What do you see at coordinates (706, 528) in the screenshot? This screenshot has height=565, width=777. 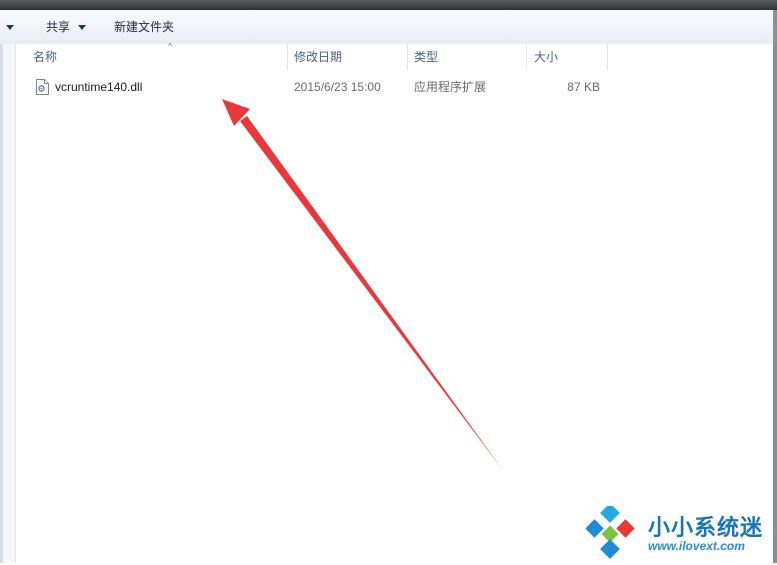 I see `watermark-title: 小小系统迷` at bounding box center [706, 528].